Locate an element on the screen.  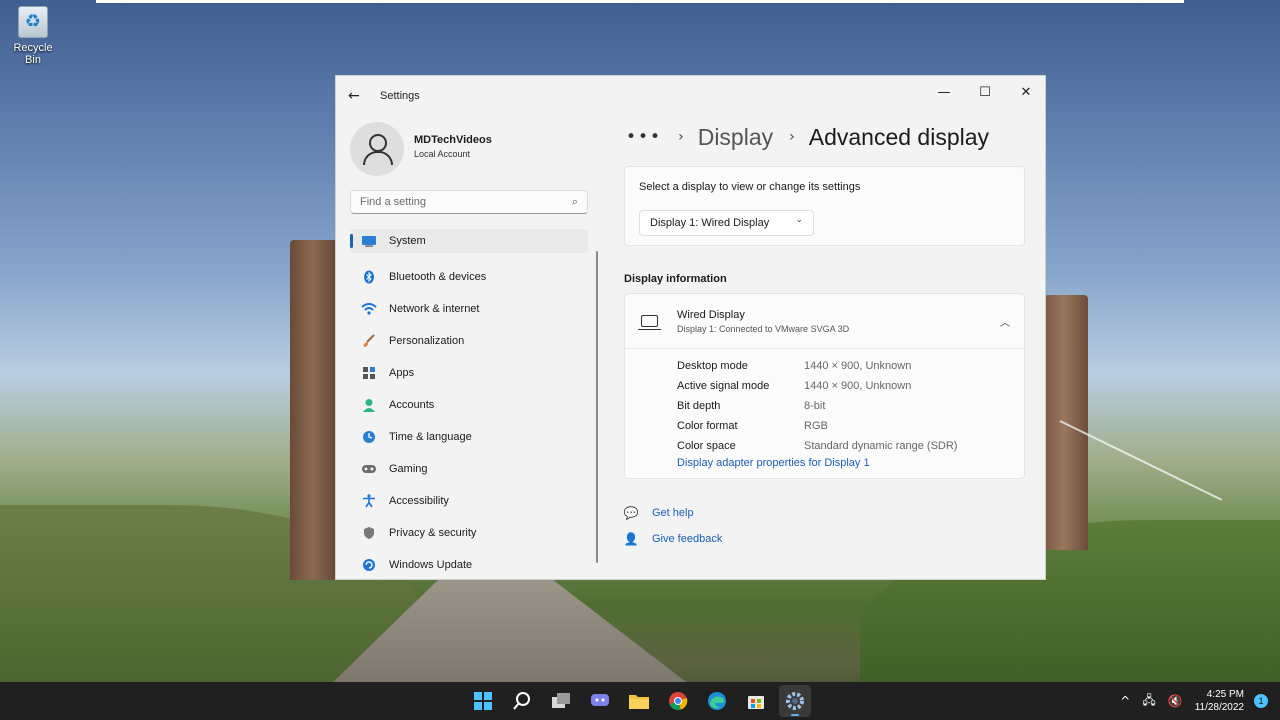
spec-row: Active signal mode 1440 × 900, Unknown is located at coordinates (817, 386).